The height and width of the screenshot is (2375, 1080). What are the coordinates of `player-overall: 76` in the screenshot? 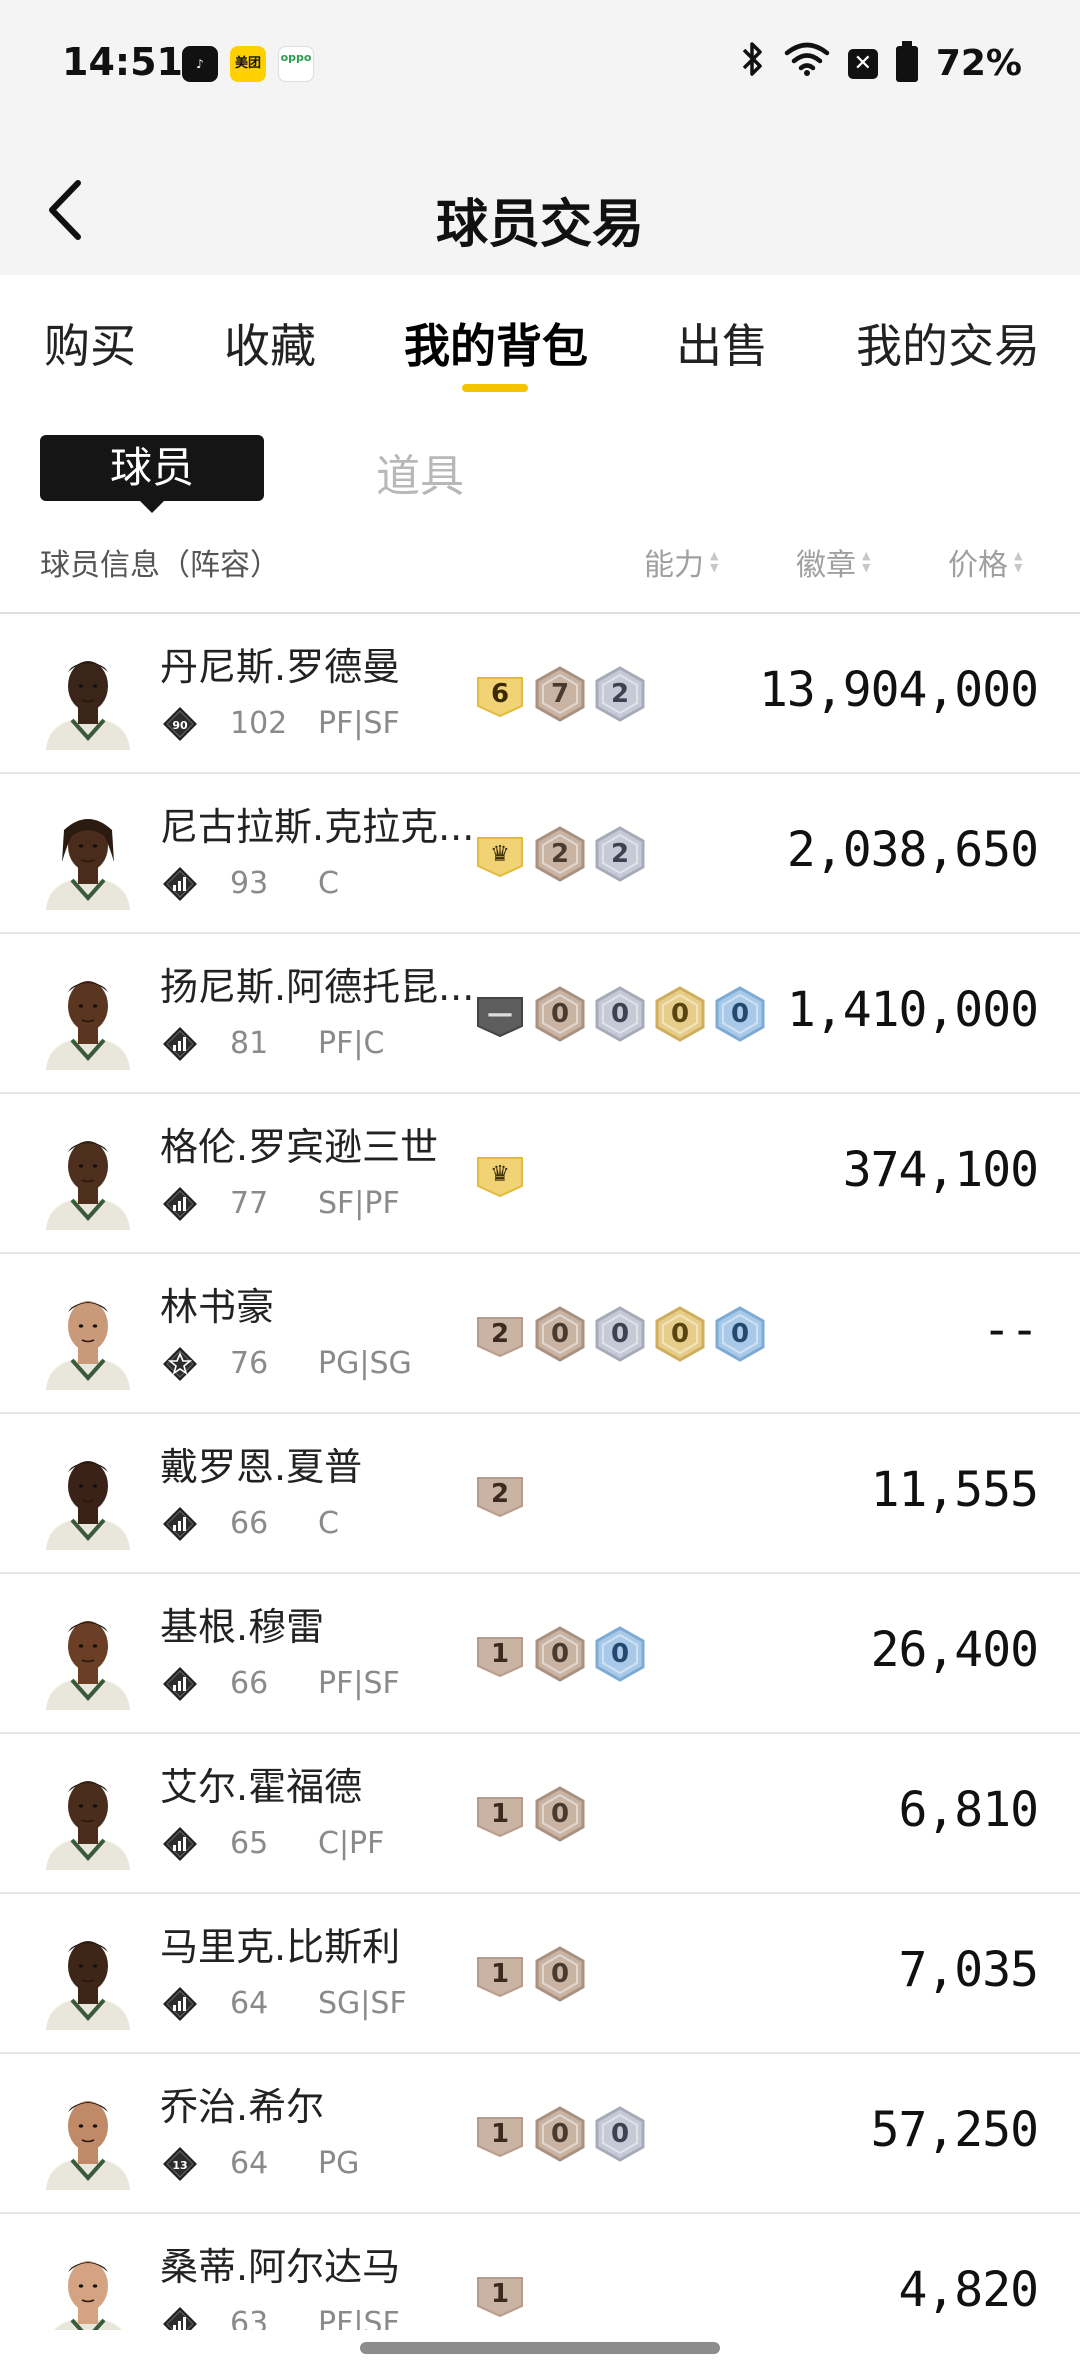 It's located at (249, 1363).